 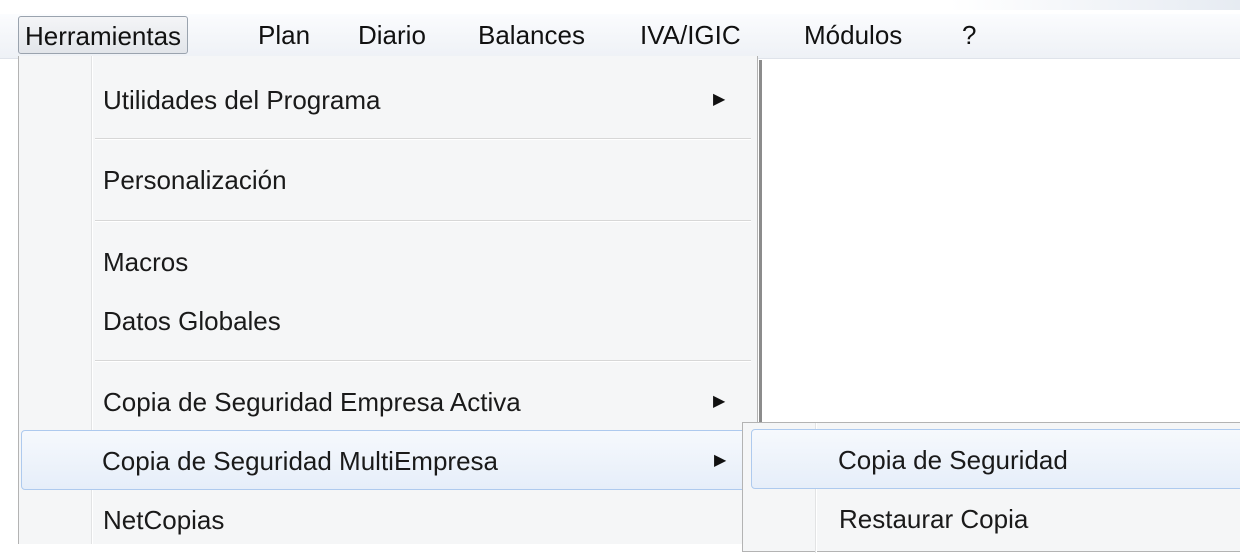 I want to click on menu-item-utilidades: Utilidades del Programa ▶, so click(x=387, y=100).